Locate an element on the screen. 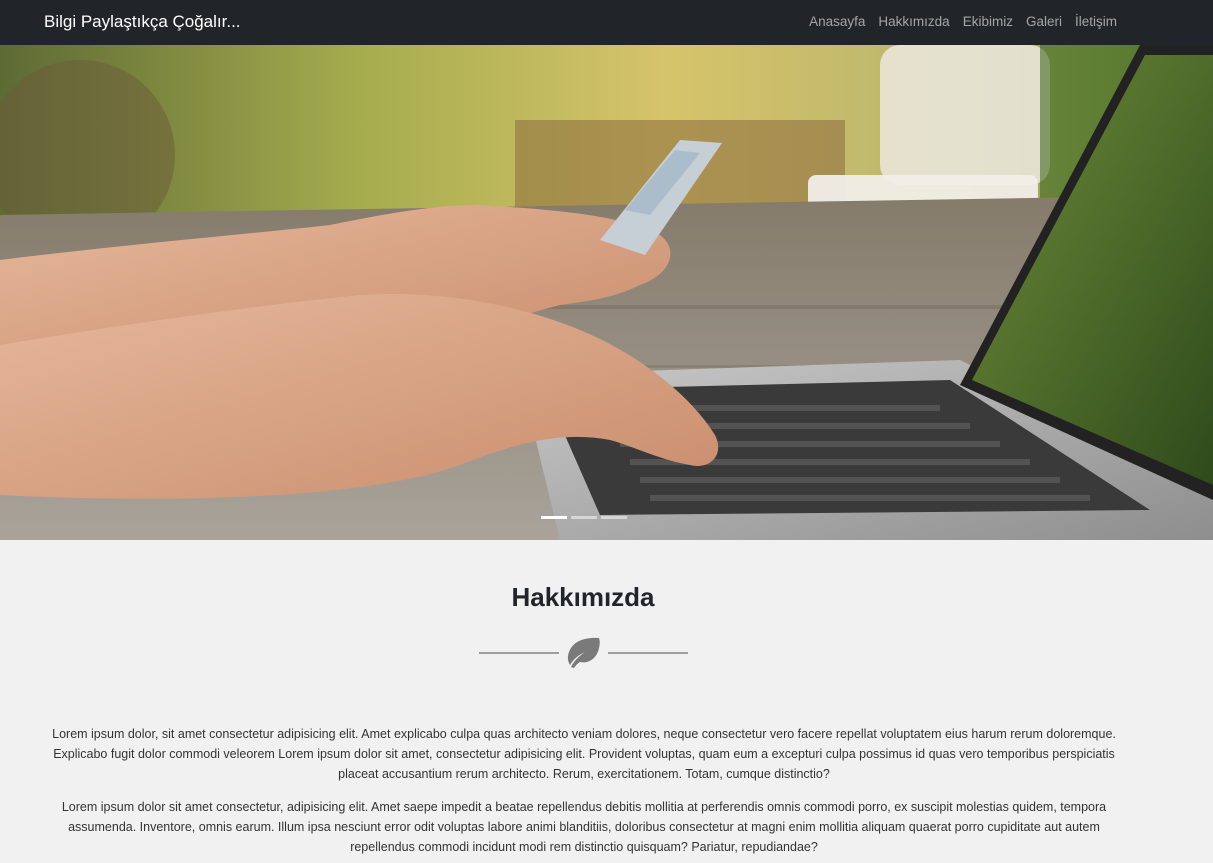  nav-link-anasayfa: Anasayfa is located at coordinates (837, 21).